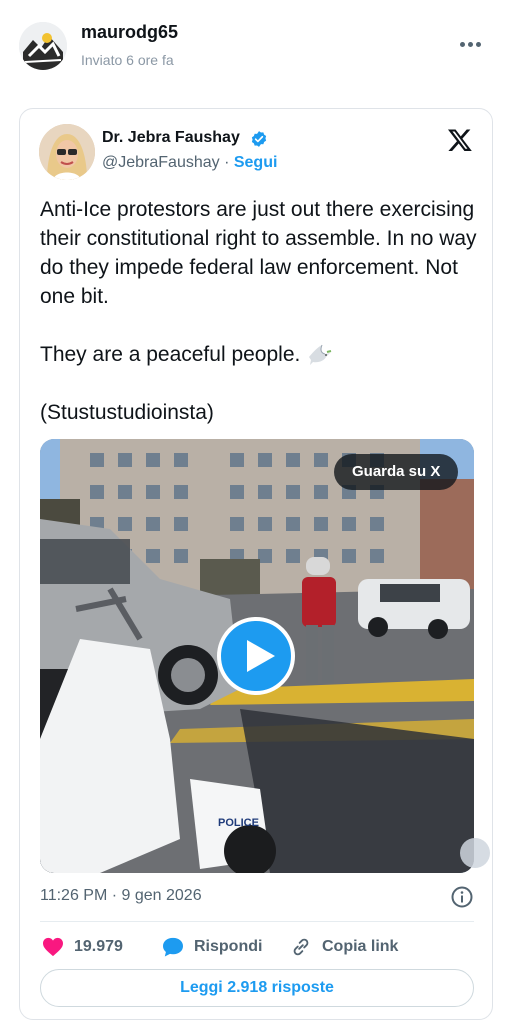 Image resolution: width=514 pixels, height=1024 pixels. Describe the element at coordinates (301, 947) in the screenshot. I see `link-icon` at that location.